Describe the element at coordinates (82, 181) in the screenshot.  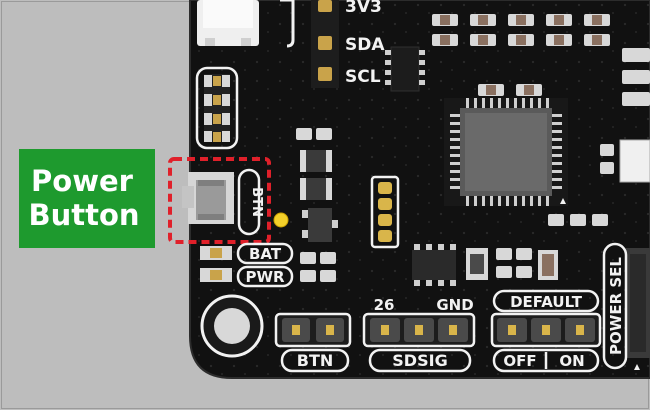
I see `callout-line-1: Power` at that location.